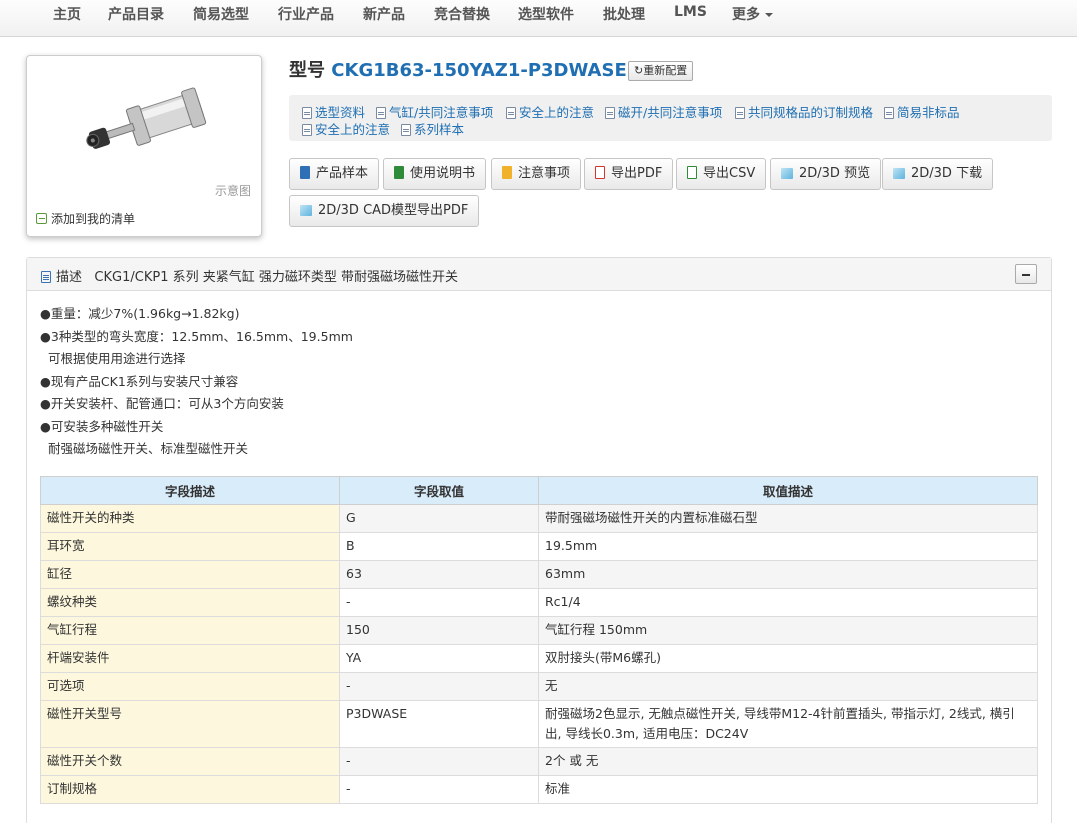 The height and width of the screenshot is (823, 1077). What do you see at coordinates (507, 172) in the screenshot?
I see `warning-doc-icon` at bounding box center [507, 172].